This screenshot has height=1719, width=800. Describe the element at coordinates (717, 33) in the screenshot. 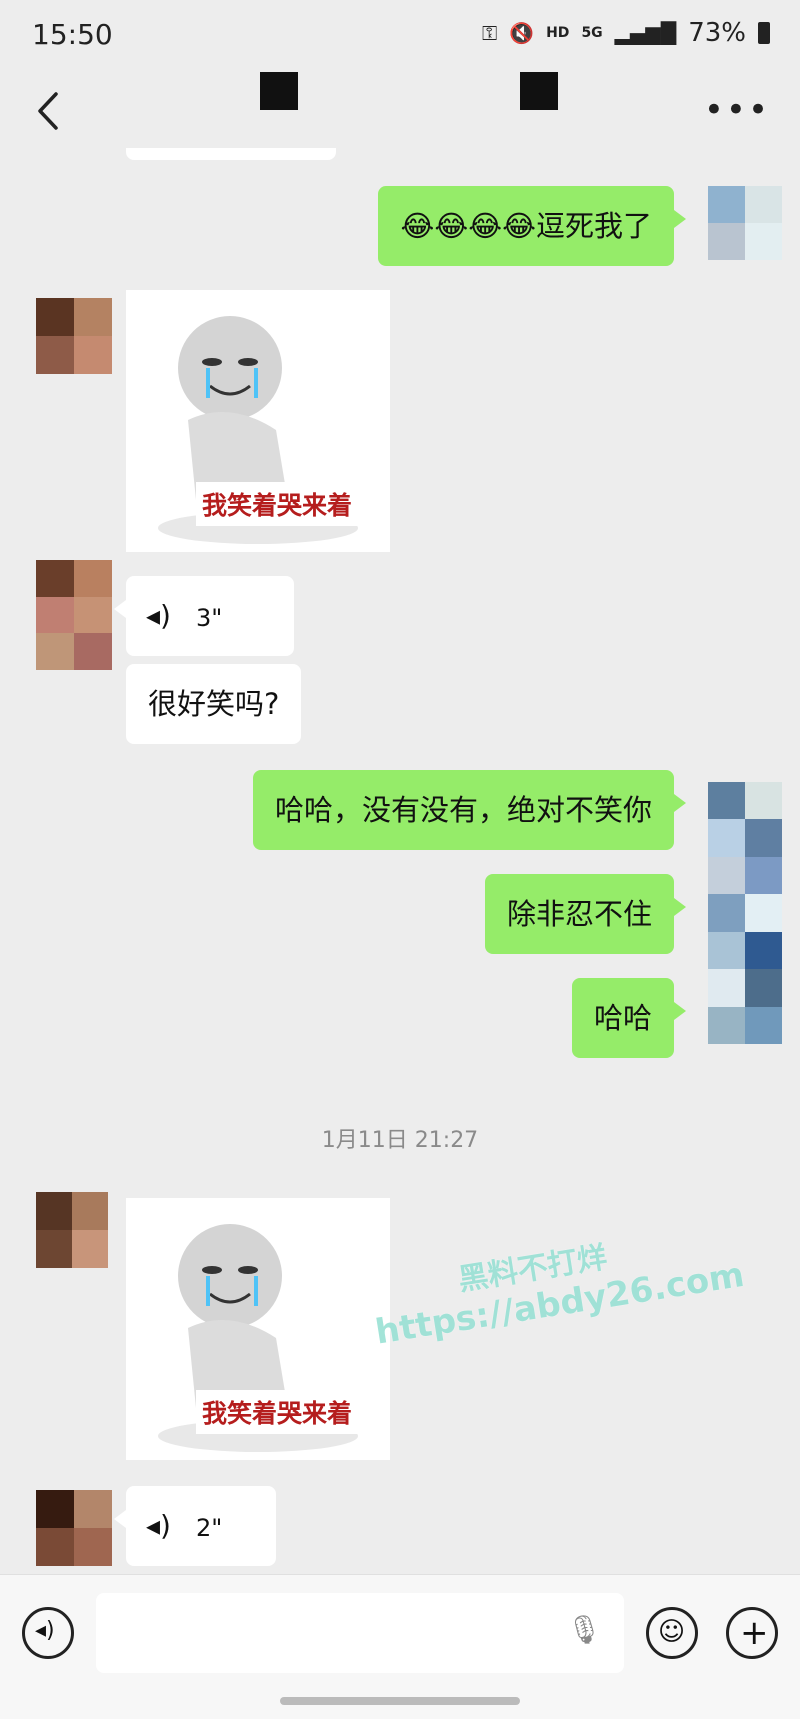

I see `battery-percent: 73%` at that location.